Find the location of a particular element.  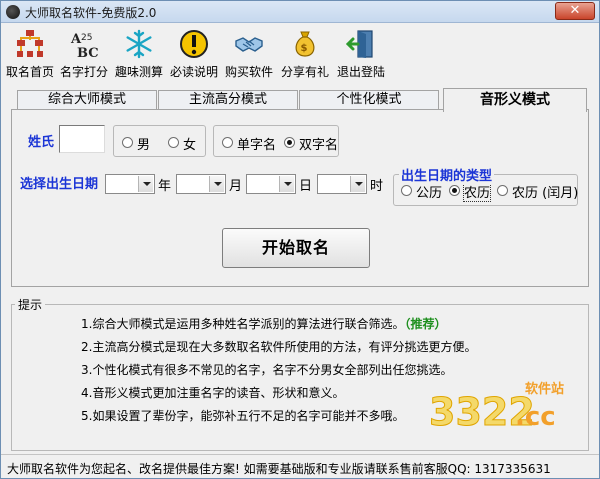

day-select is located at coordinates (271, 184).